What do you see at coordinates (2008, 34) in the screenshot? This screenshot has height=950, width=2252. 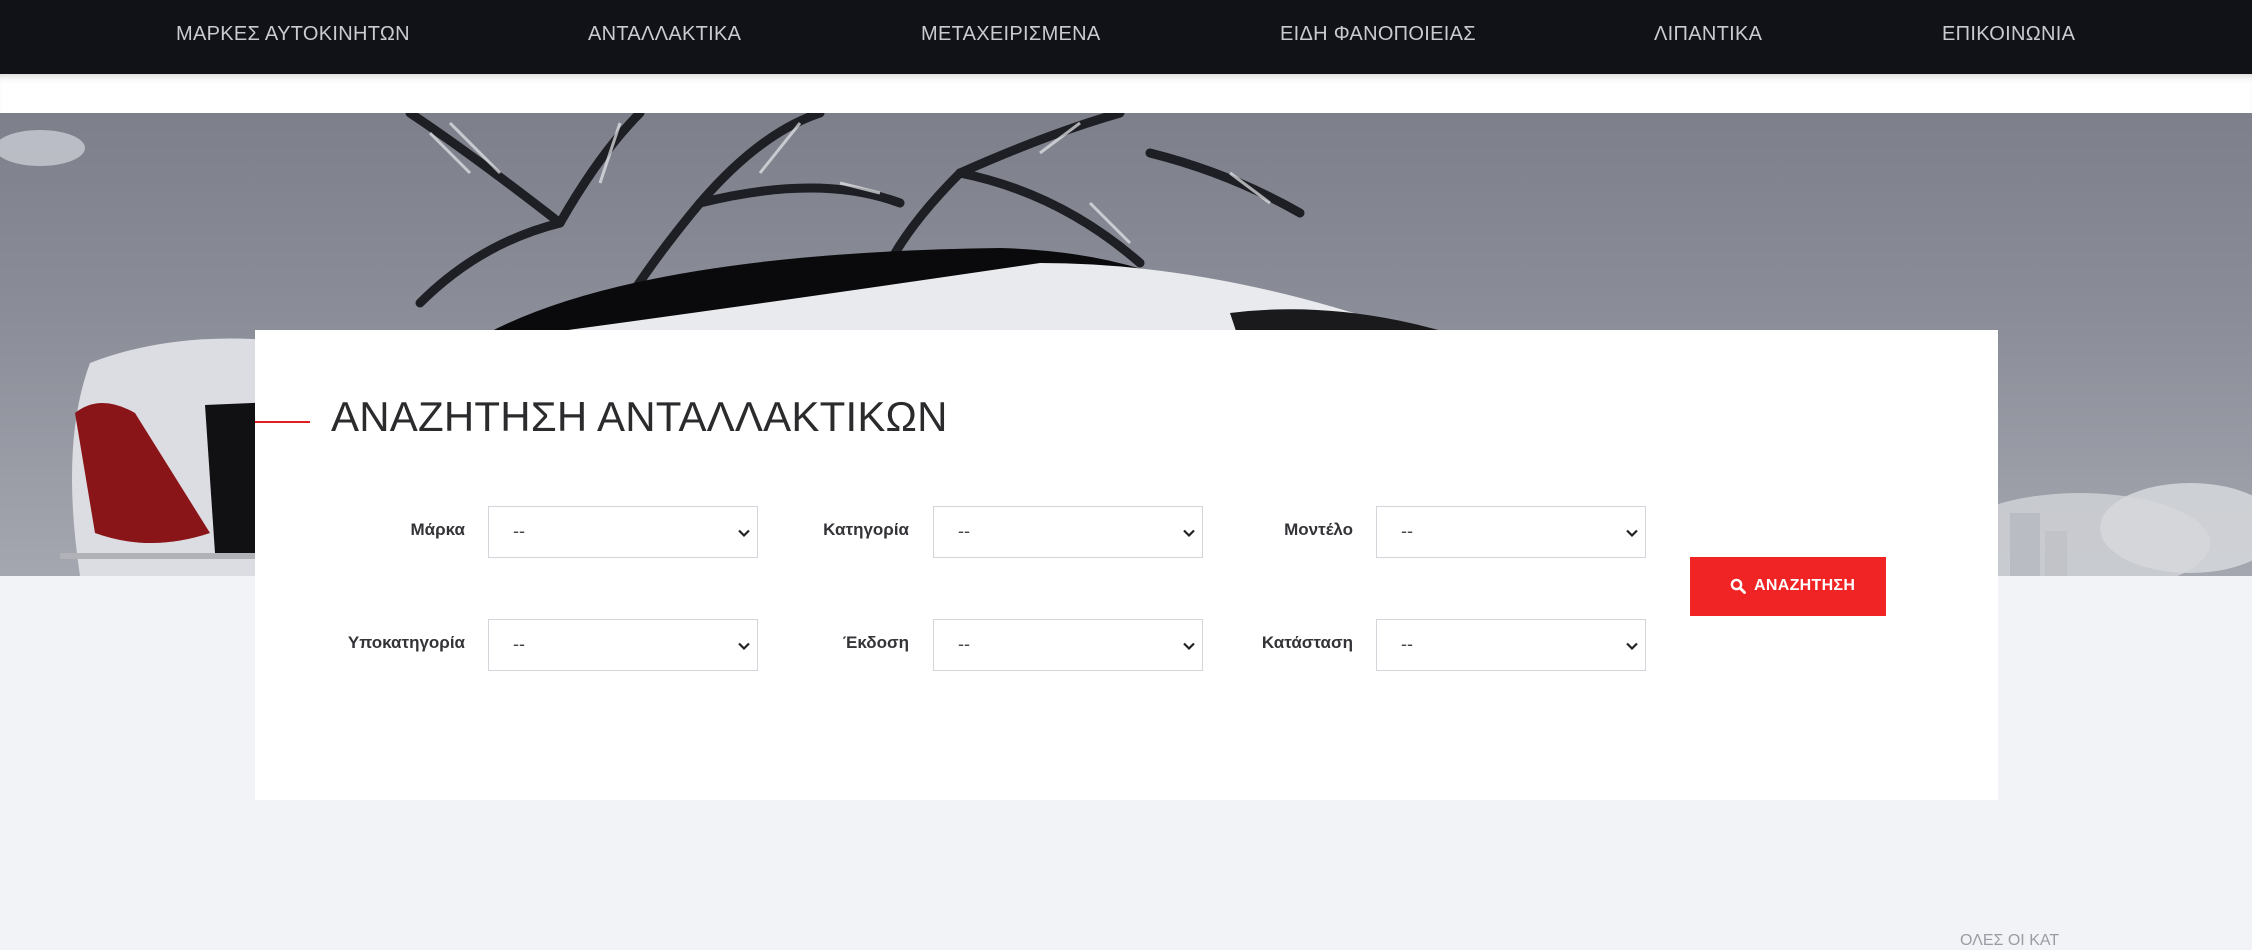 I see `nav-item-contact: ΕΠΙΚΟΙΝΩΝΙΑ` at bounding box center [2008, 34].